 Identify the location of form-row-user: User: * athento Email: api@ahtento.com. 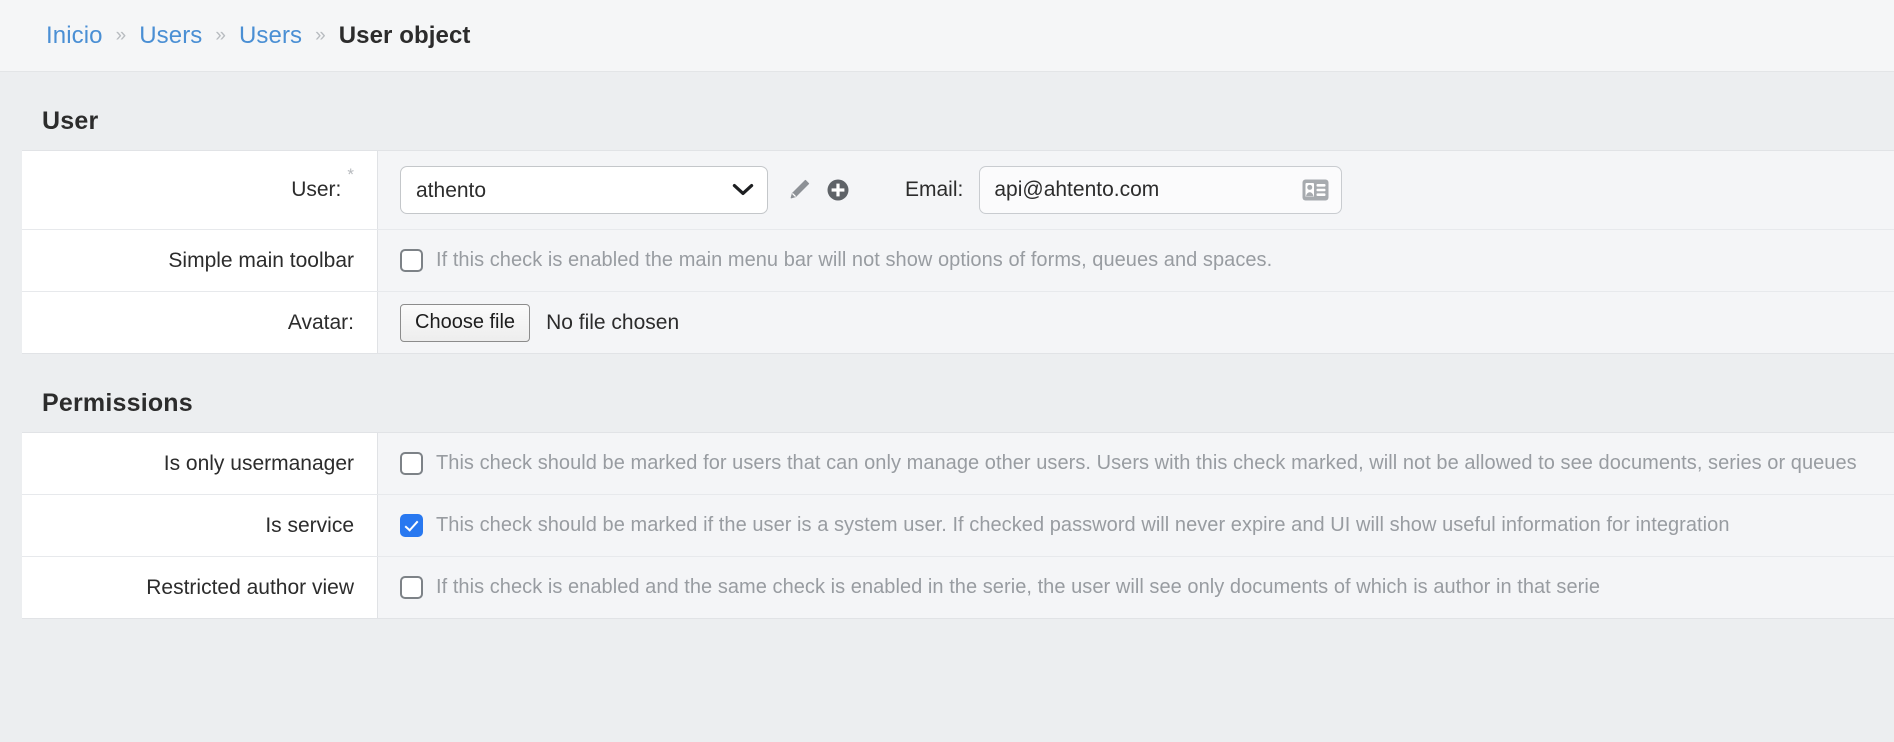
(958, 190).